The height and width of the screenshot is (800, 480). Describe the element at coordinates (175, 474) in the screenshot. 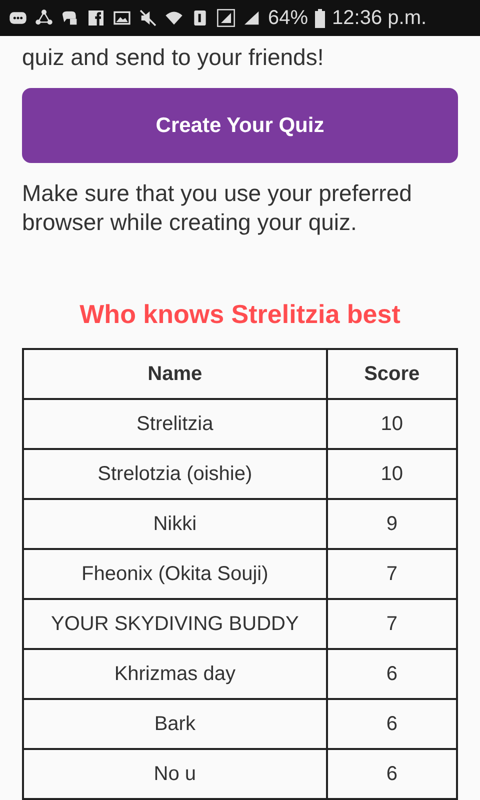

I see `table-cell: Strelotzia (oishie)` at that location.